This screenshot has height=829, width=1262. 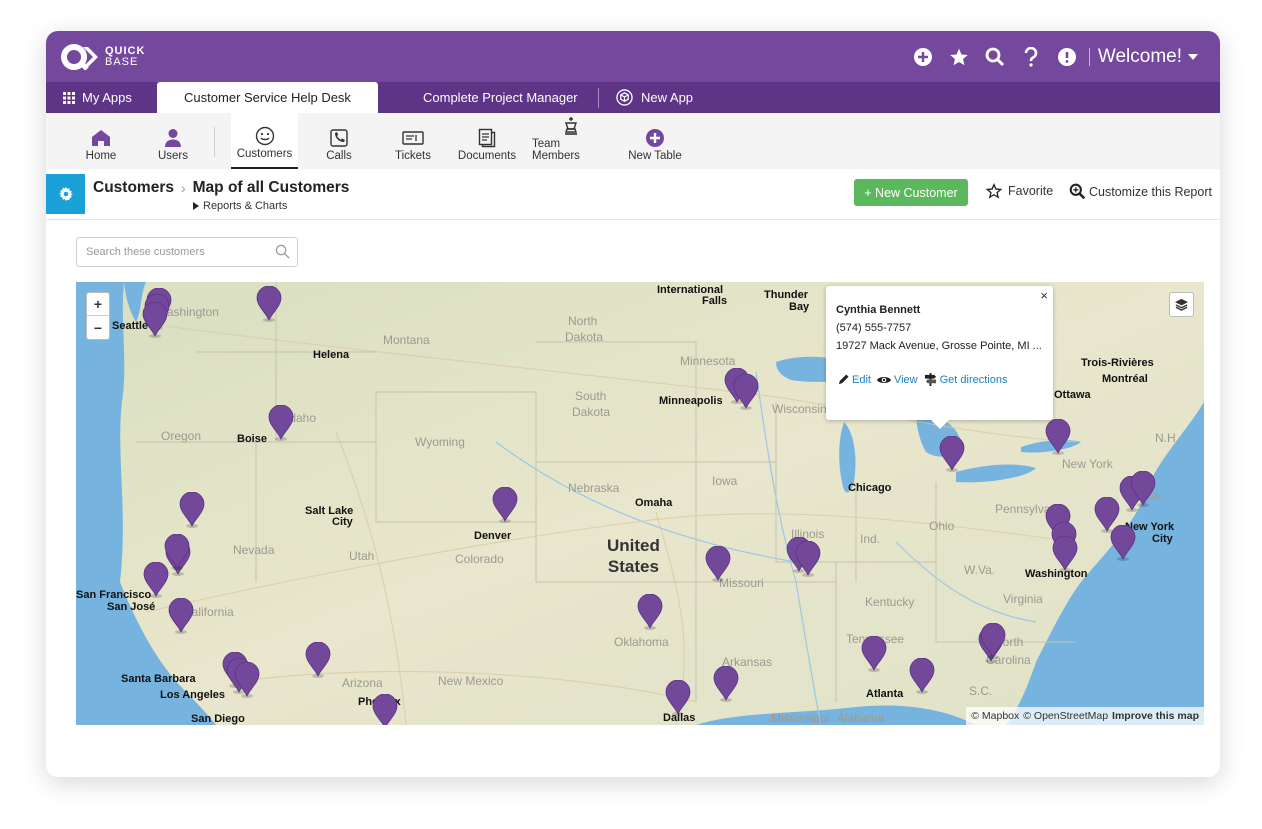 I want to click on tab-label: Customer Service Help Desk, so click(x=267, y=97).